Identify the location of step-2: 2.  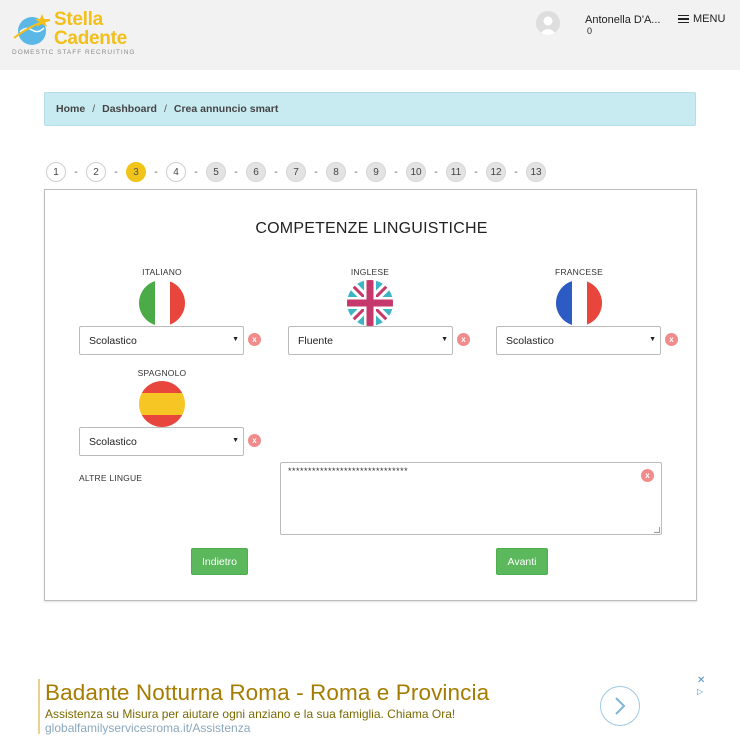
(96, 172).